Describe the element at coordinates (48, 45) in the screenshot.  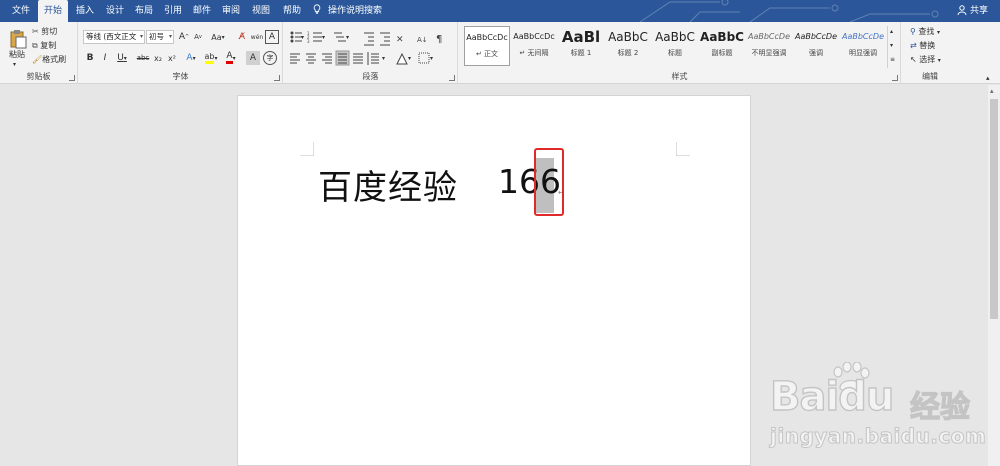
I see `copy-label: 复制` at that location.